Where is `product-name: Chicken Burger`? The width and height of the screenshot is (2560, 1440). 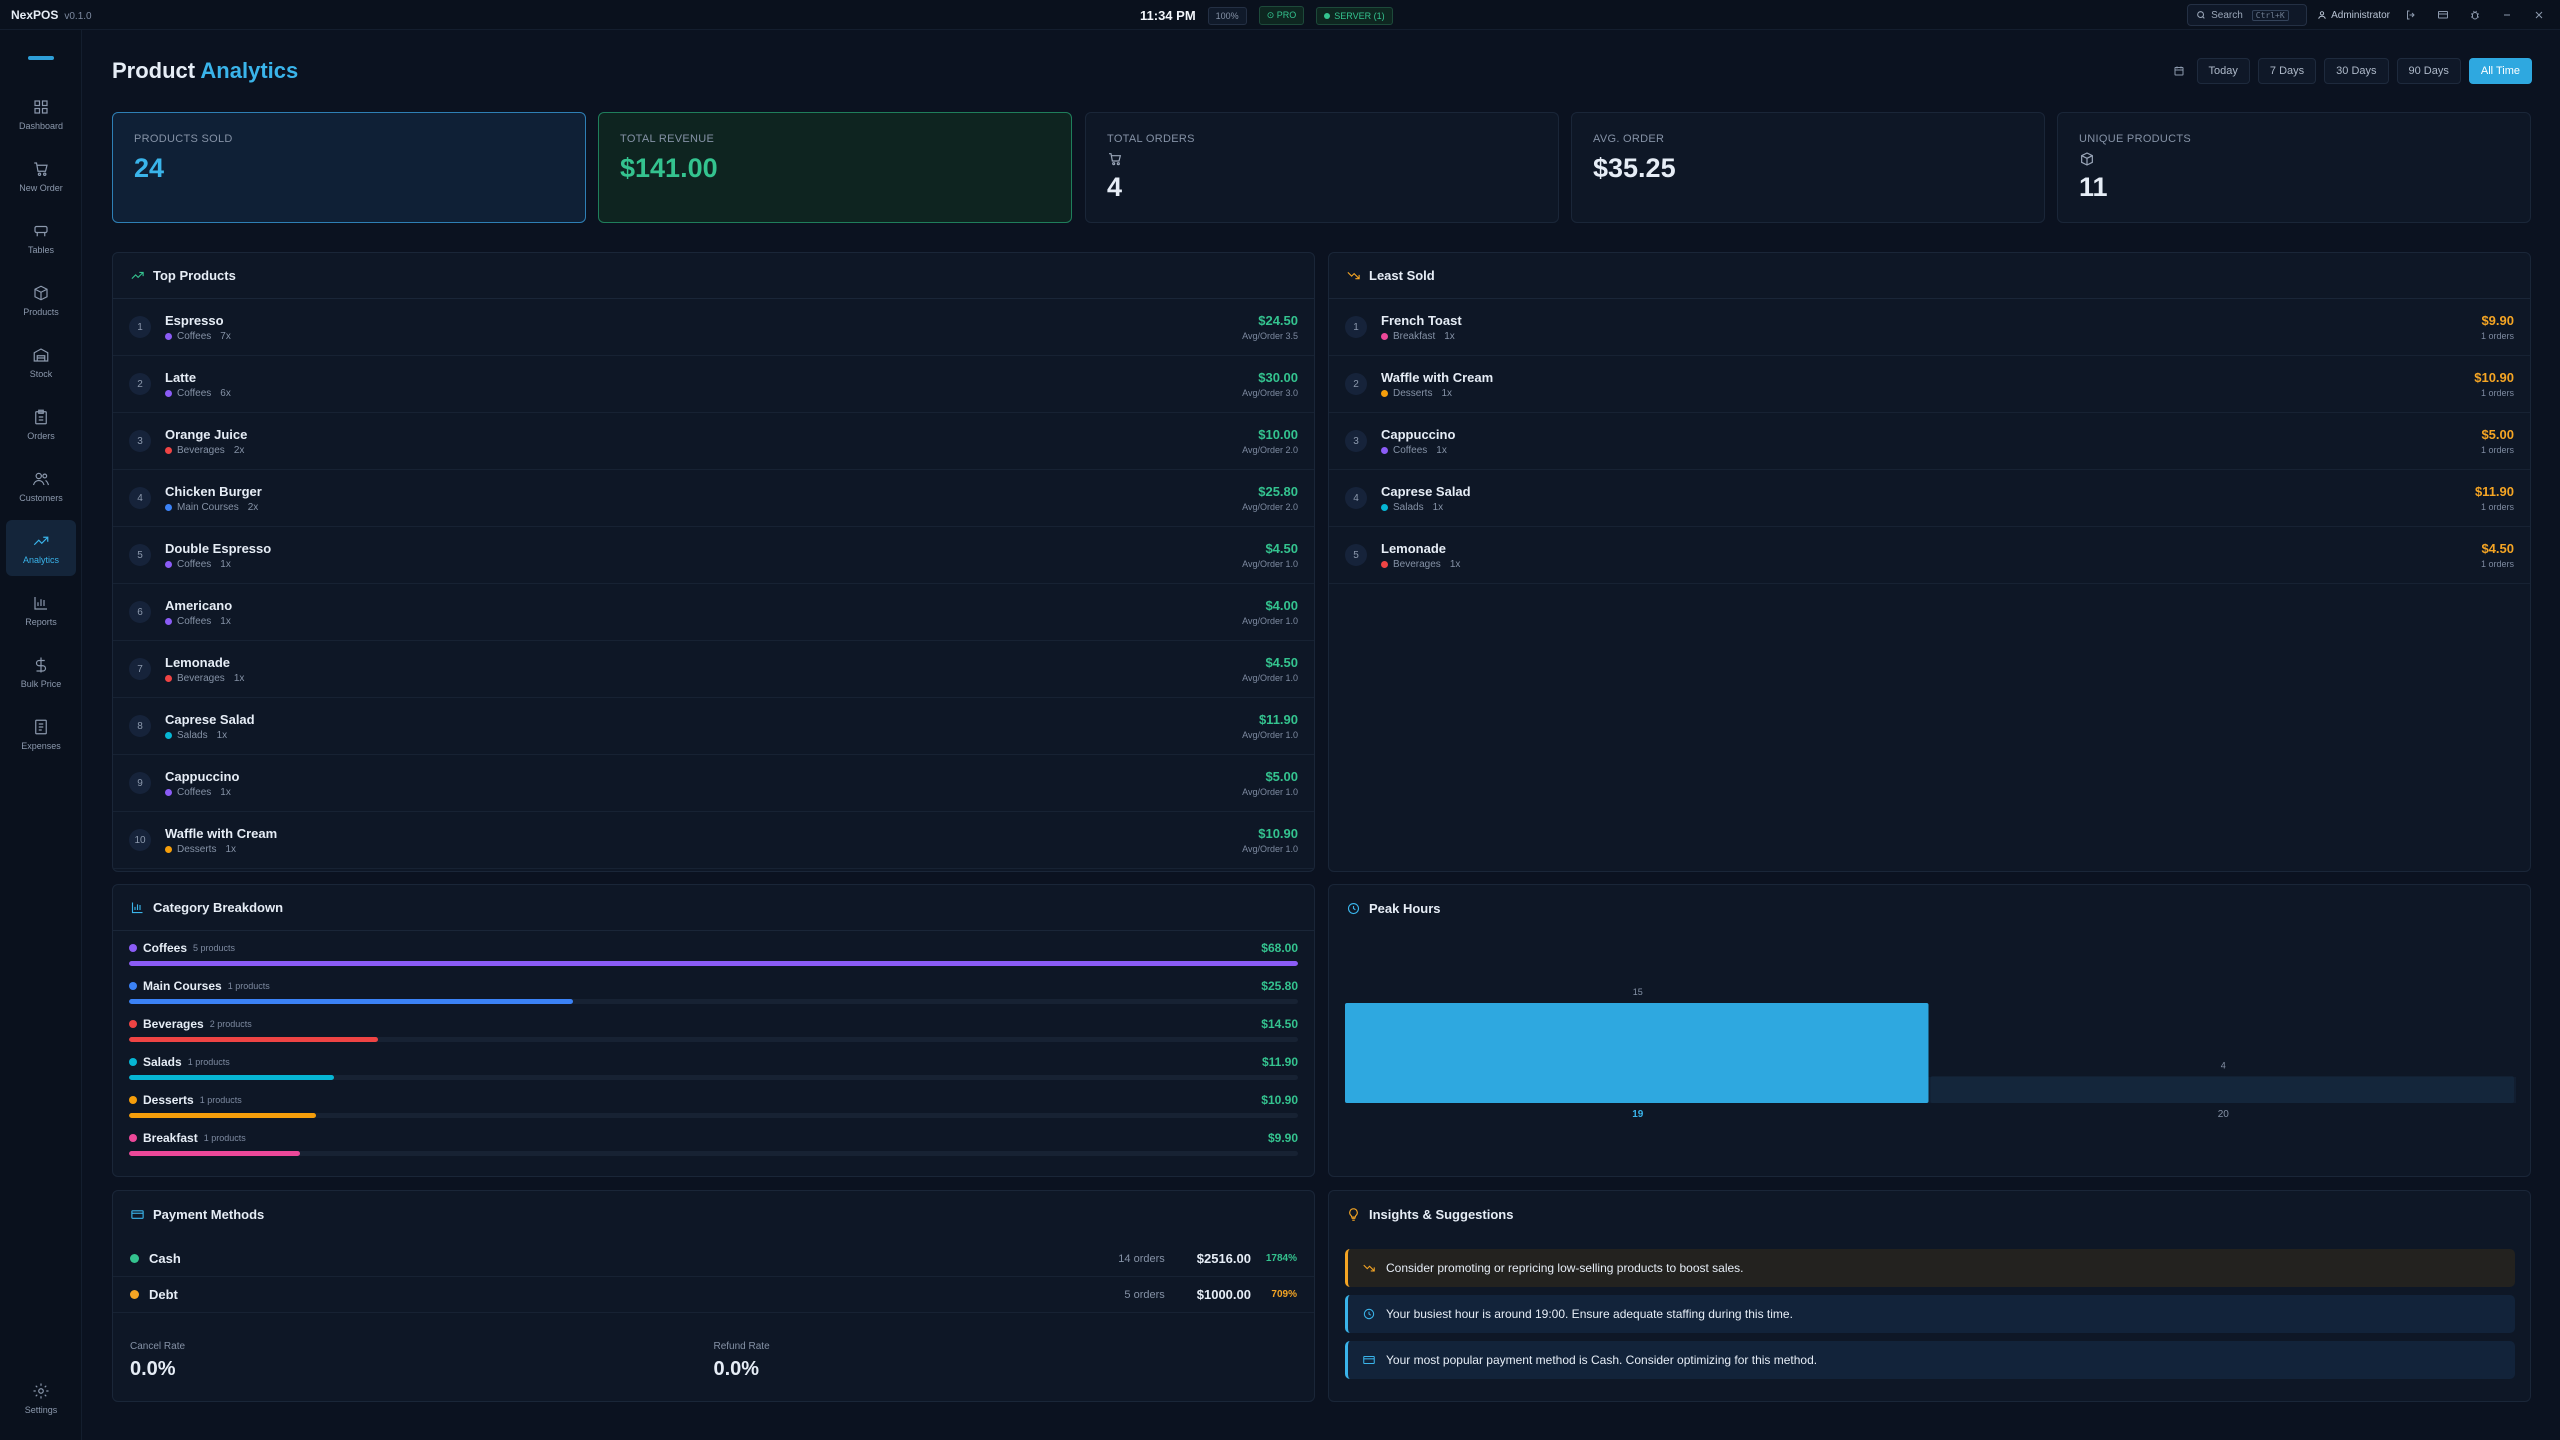 product-name: Chicken Burger is located at coordinates (213, 491).